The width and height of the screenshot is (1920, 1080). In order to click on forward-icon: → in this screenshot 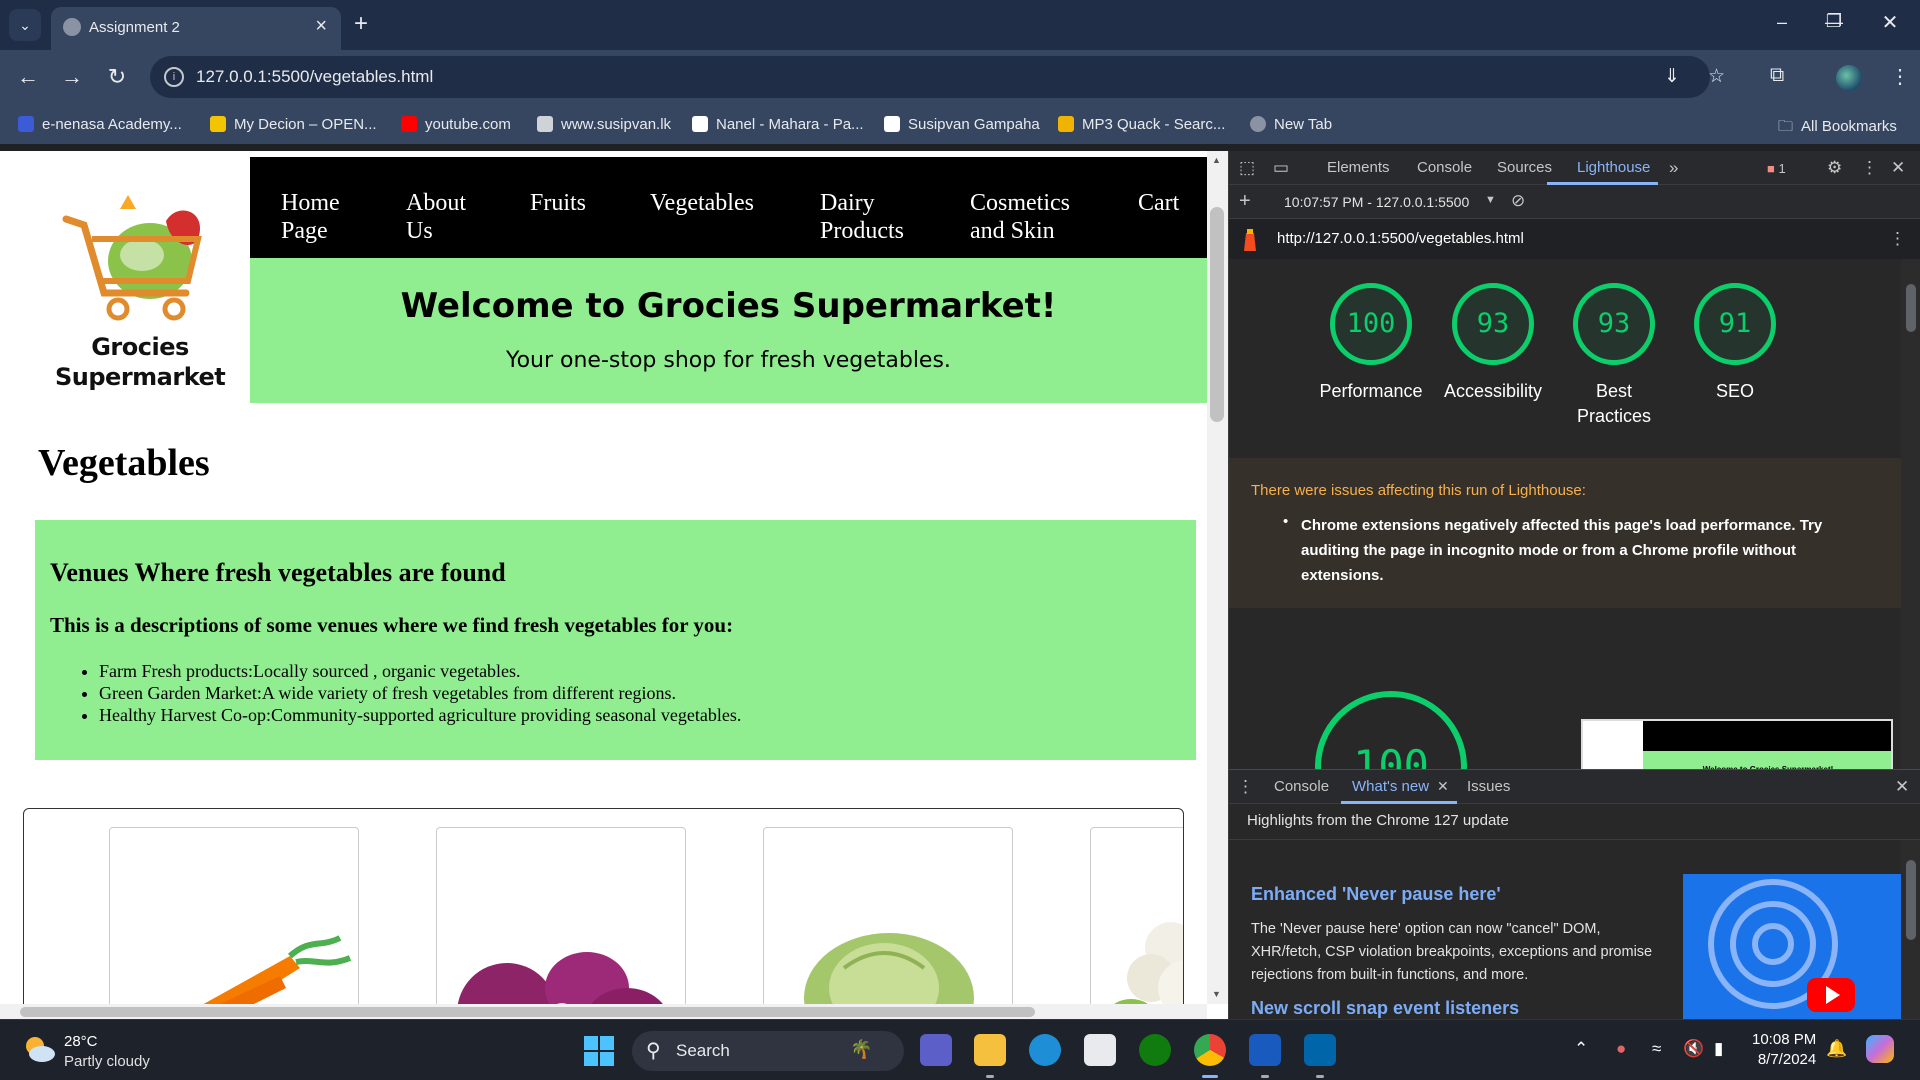, I will do `click(72, 77)`.